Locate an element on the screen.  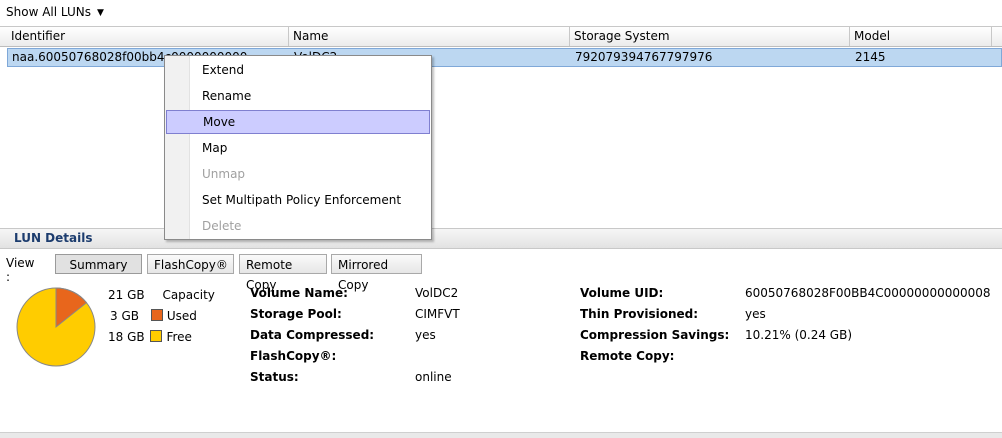
data-compressed-value: yes is located at coordinates (425, 335).